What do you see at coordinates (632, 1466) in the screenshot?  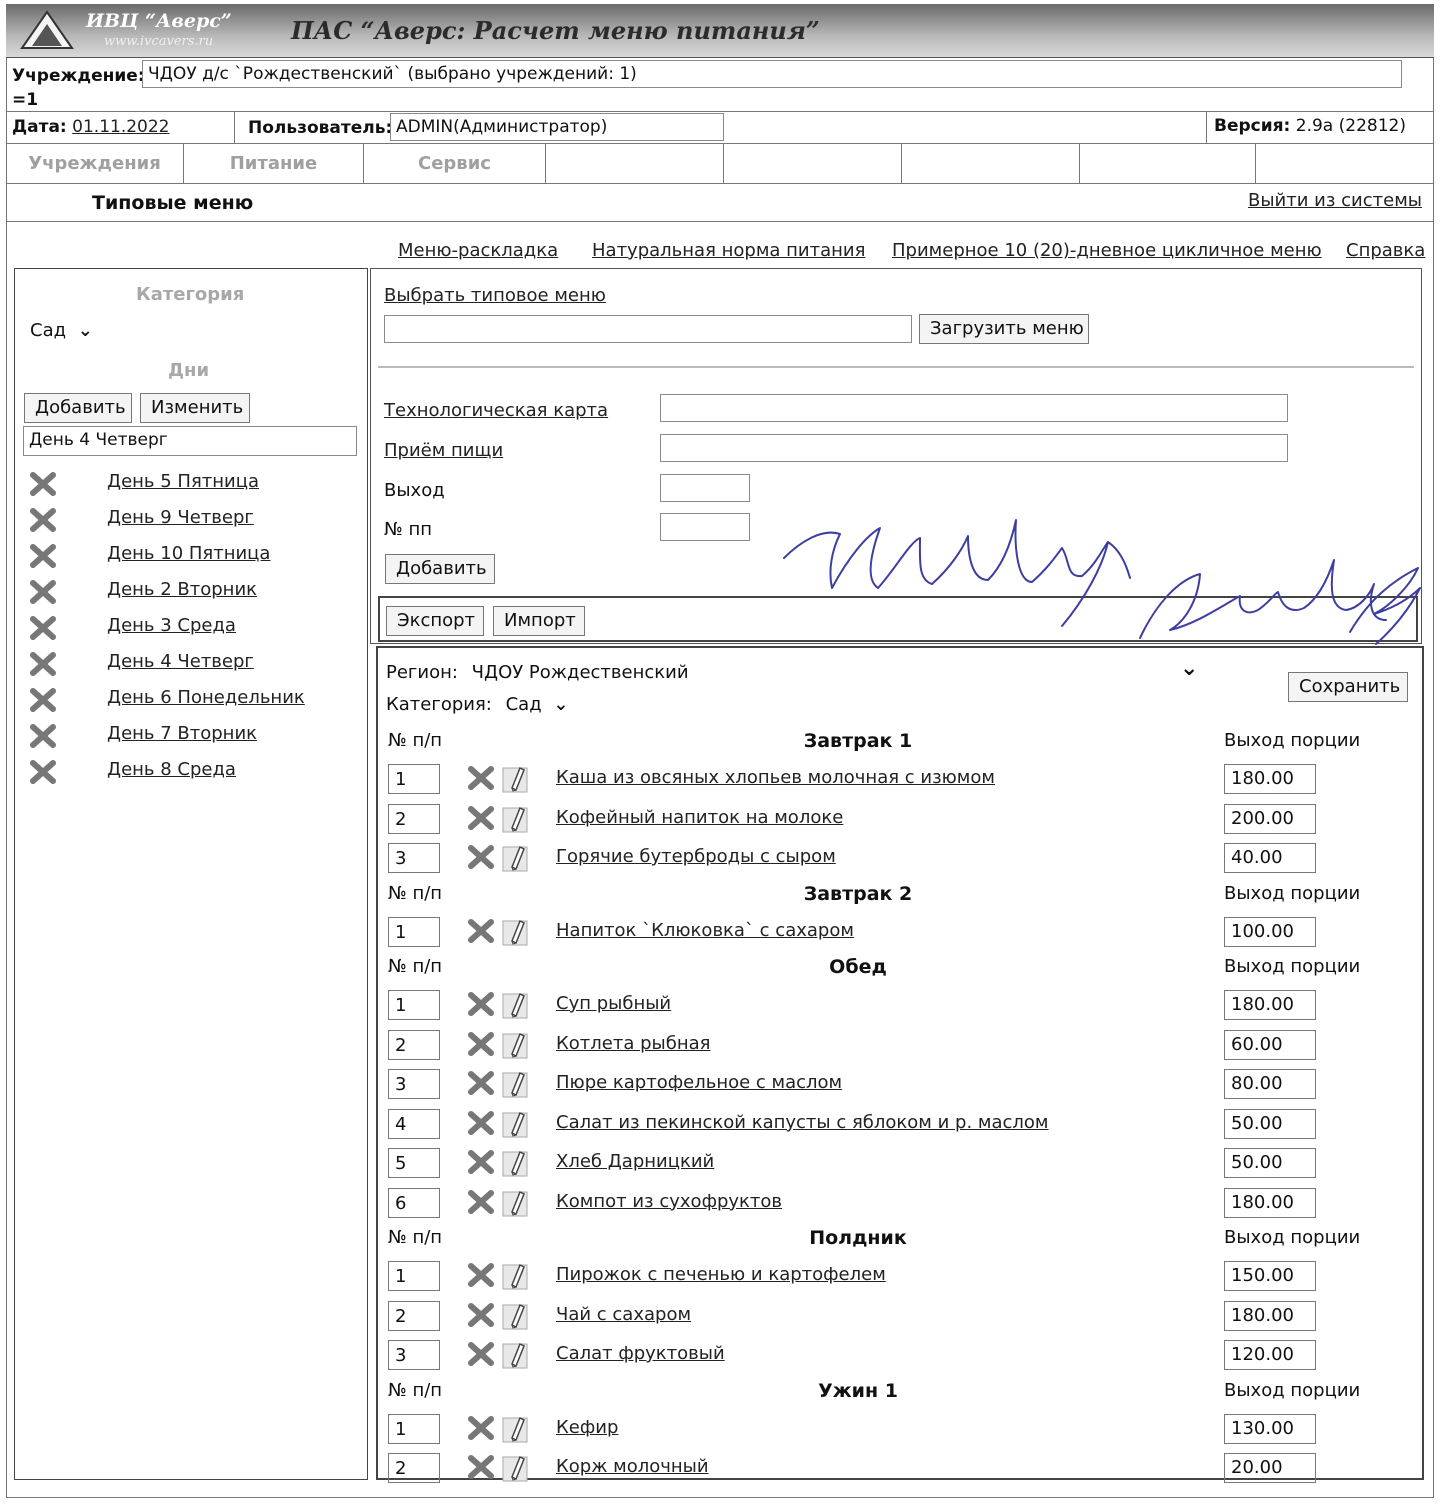 I see `dish-link: Корж молочный` at bounding box center [632, 1466].